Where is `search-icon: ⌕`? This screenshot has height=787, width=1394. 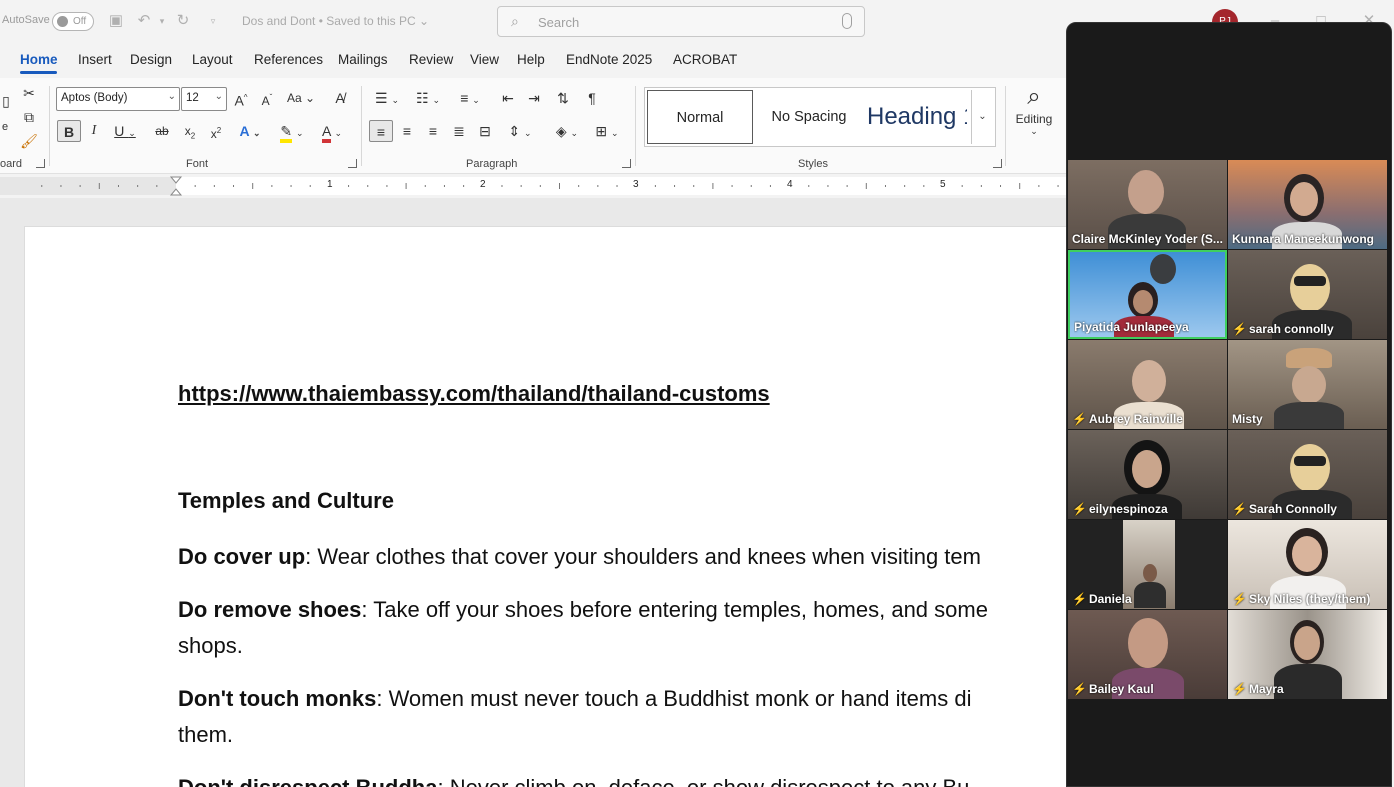 search-icon: ⌕ is located at coordinates (515, 21).